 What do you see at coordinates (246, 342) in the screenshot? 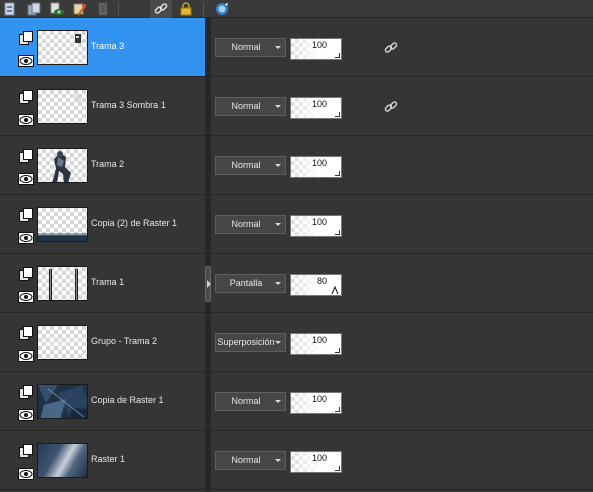
I see `blend-mode-value: Superposición` at bounding box center [246, 342].